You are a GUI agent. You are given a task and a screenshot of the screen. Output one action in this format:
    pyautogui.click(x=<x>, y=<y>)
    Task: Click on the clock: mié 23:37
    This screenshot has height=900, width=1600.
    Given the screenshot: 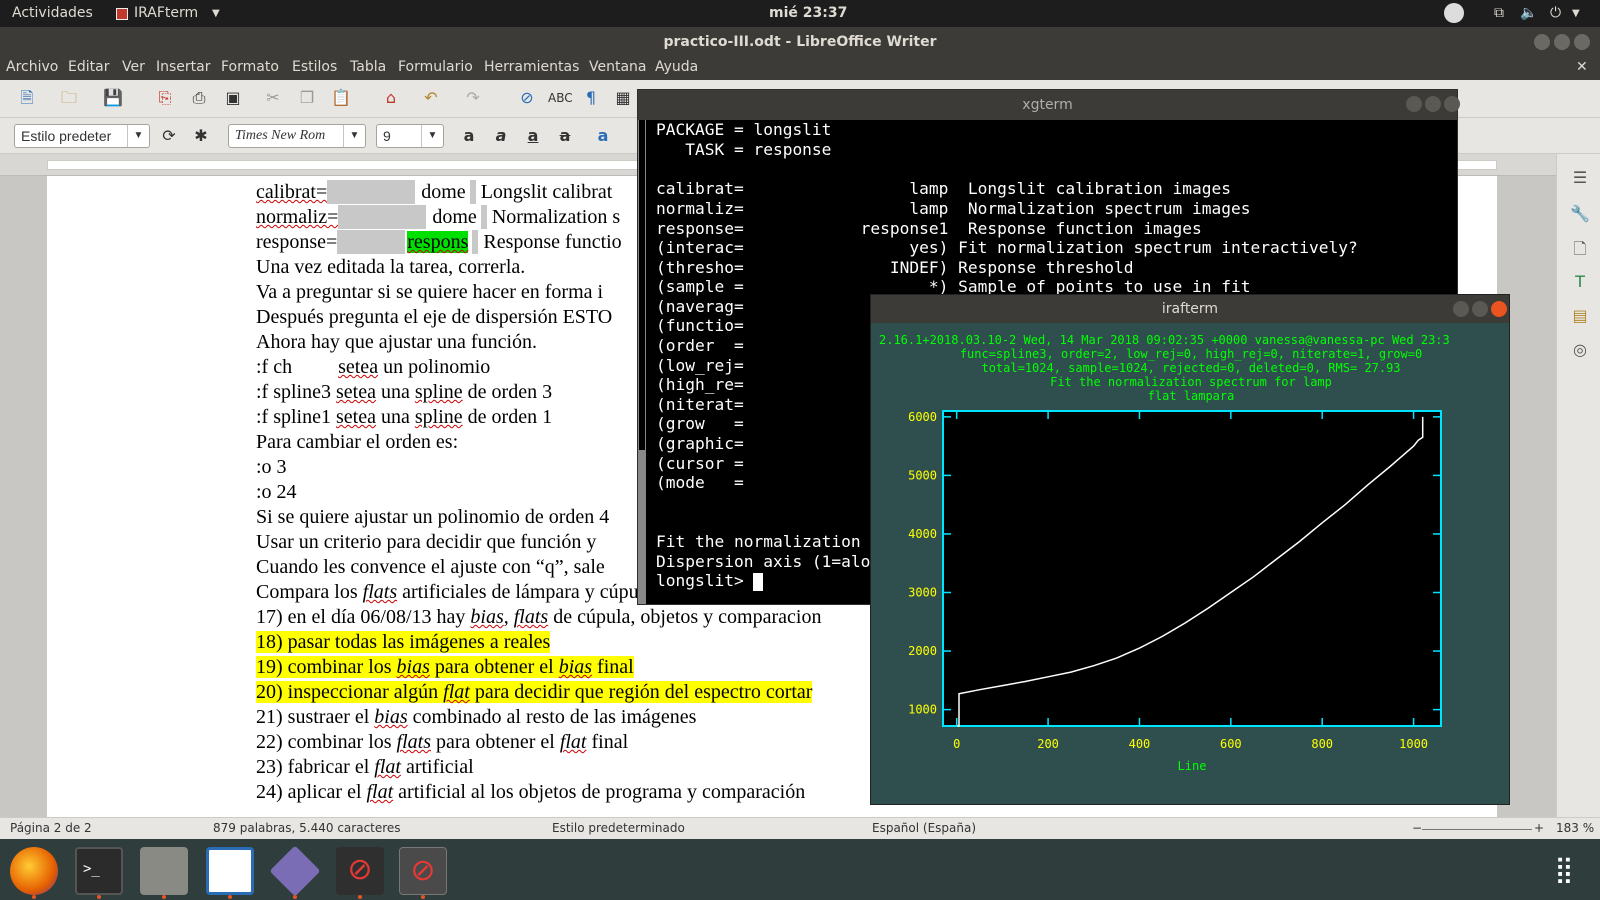 What is the action you would take?
    pyautogui.click(x=808, y=13)
    